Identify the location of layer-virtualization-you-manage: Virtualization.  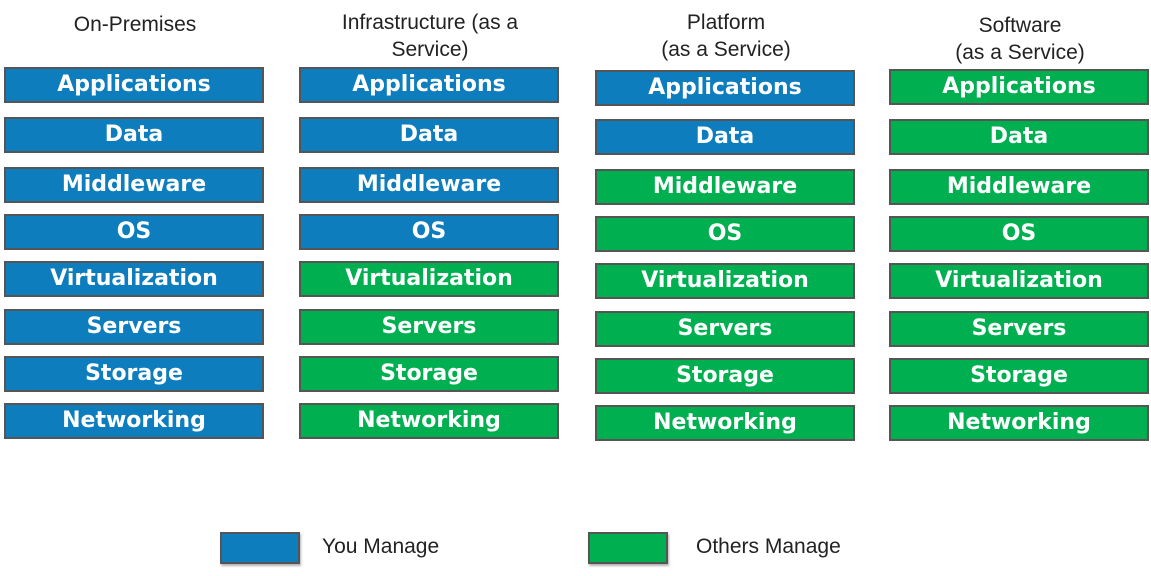
(134, 279).